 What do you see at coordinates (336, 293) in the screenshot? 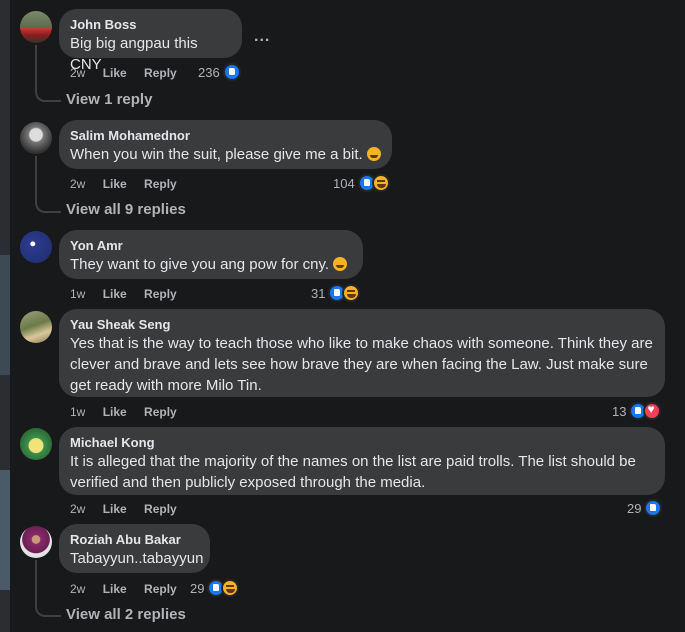
I see `reactions: 31` at bounding box center [336, 293].